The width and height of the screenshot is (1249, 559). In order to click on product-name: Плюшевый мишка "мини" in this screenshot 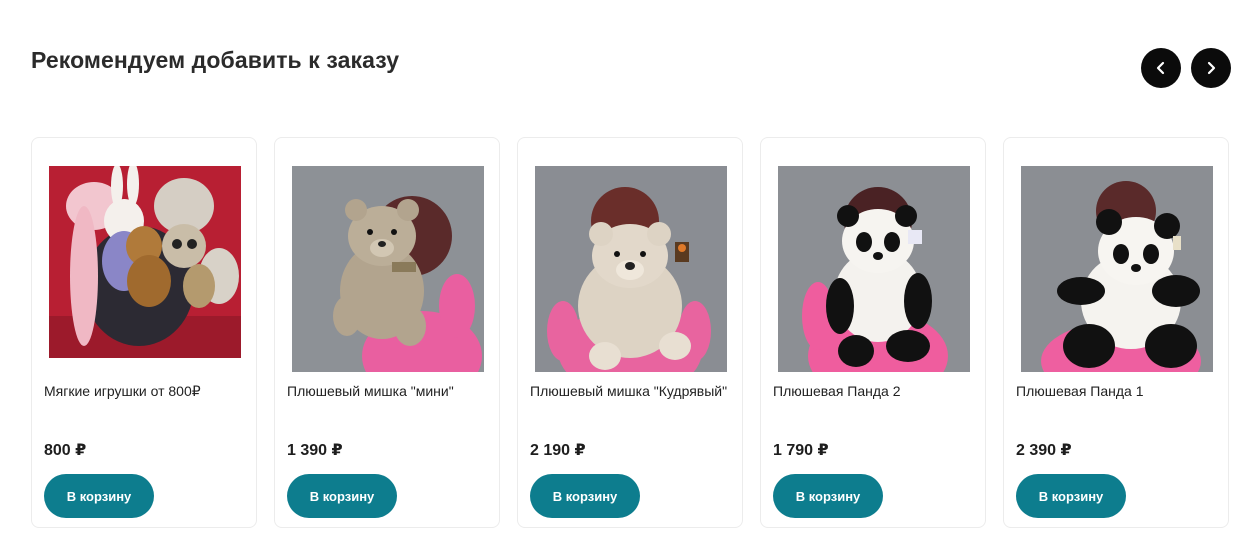, I will do `click(392, 391)`.